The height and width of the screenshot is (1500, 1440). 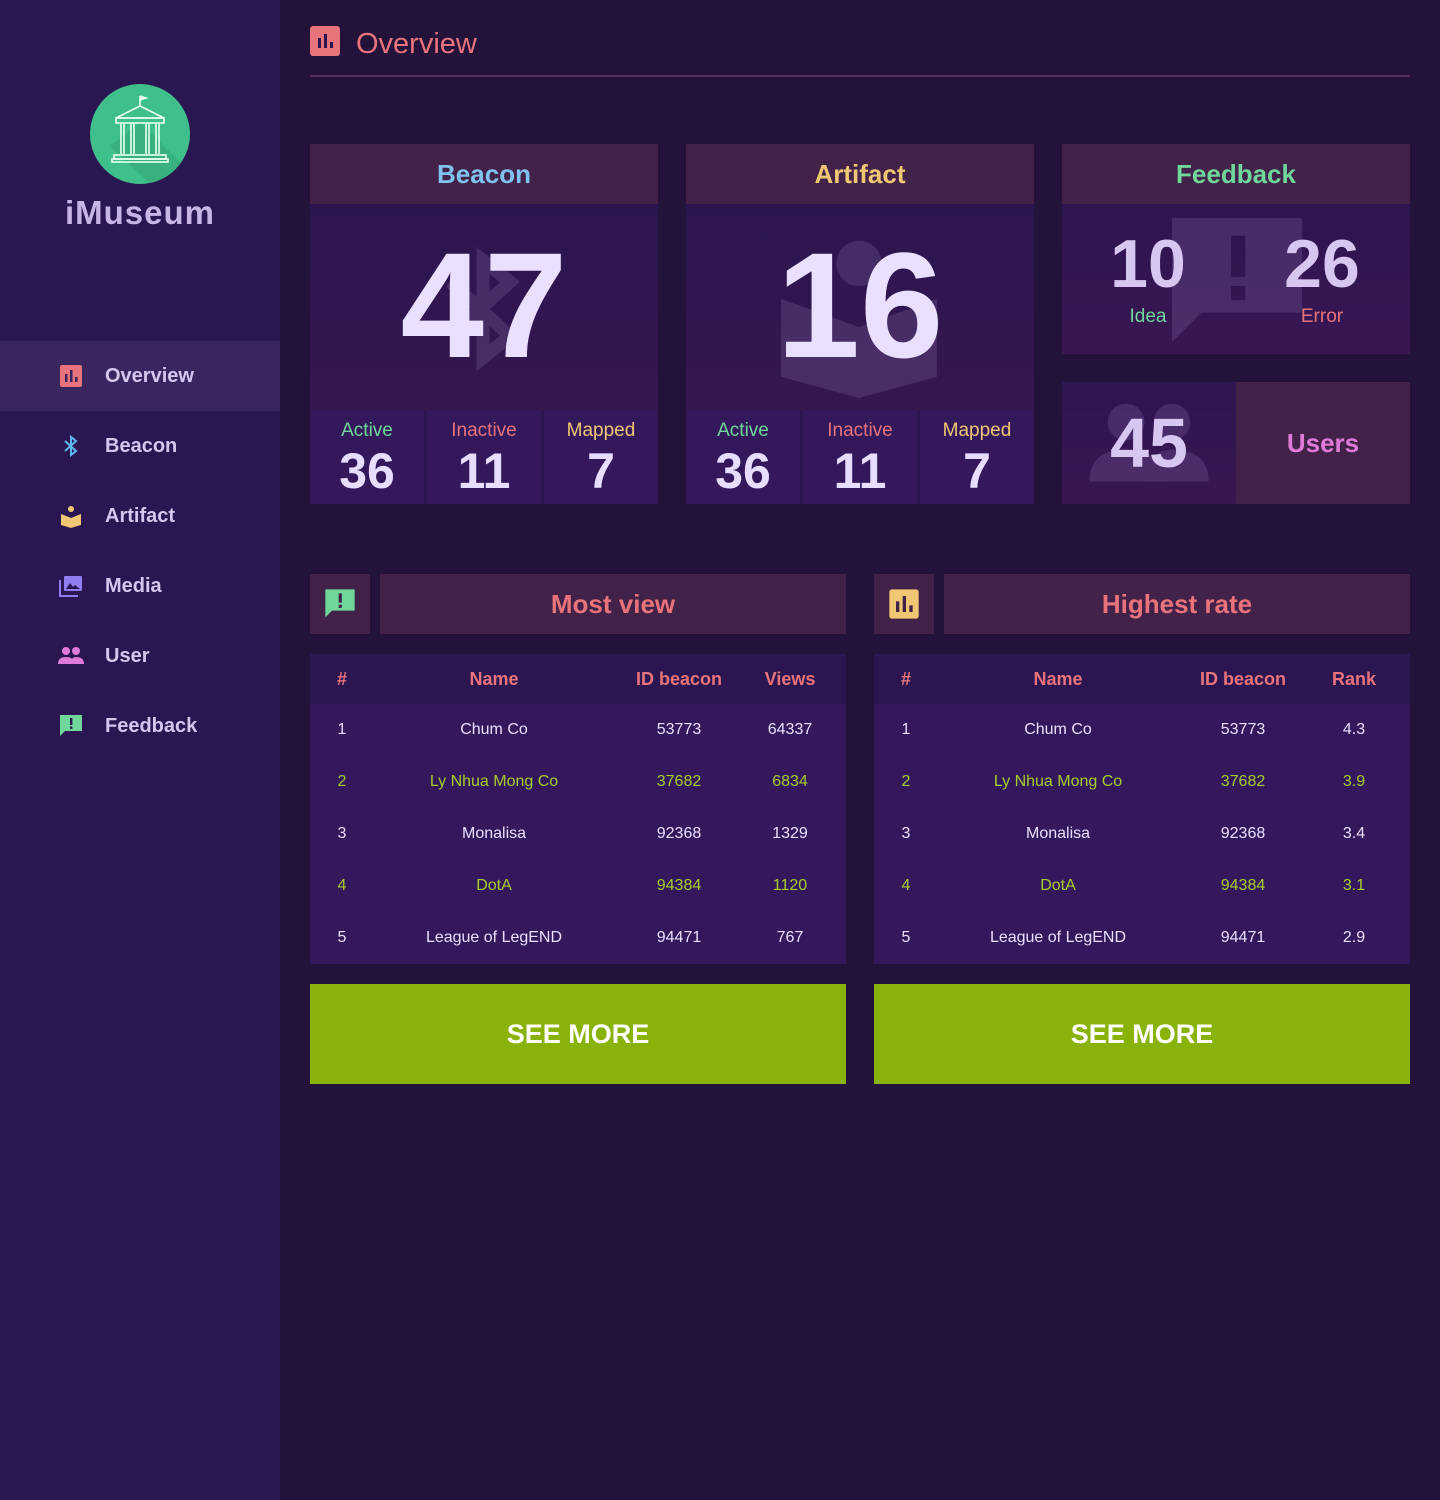 I want to click on sidebar-item-label: Media, so click(x=133, y=585).